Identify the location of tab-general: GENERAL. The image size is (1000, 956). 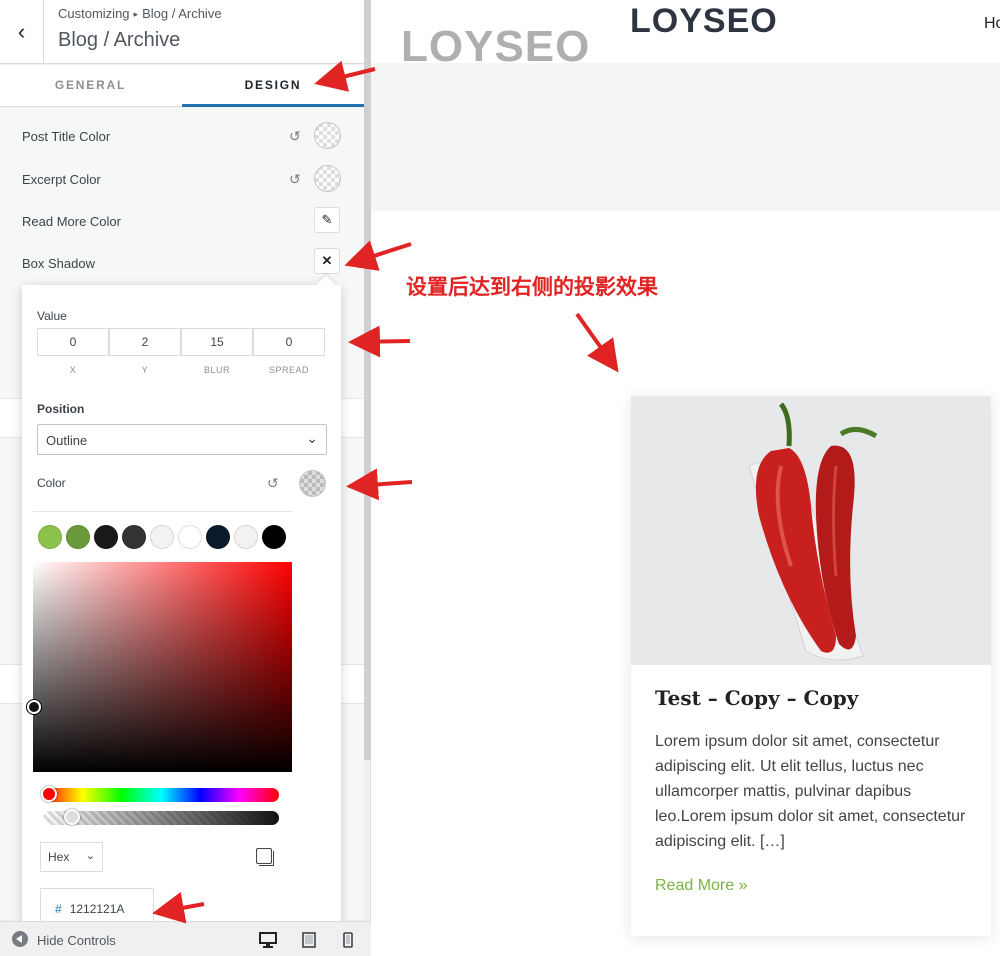
(90, 86).